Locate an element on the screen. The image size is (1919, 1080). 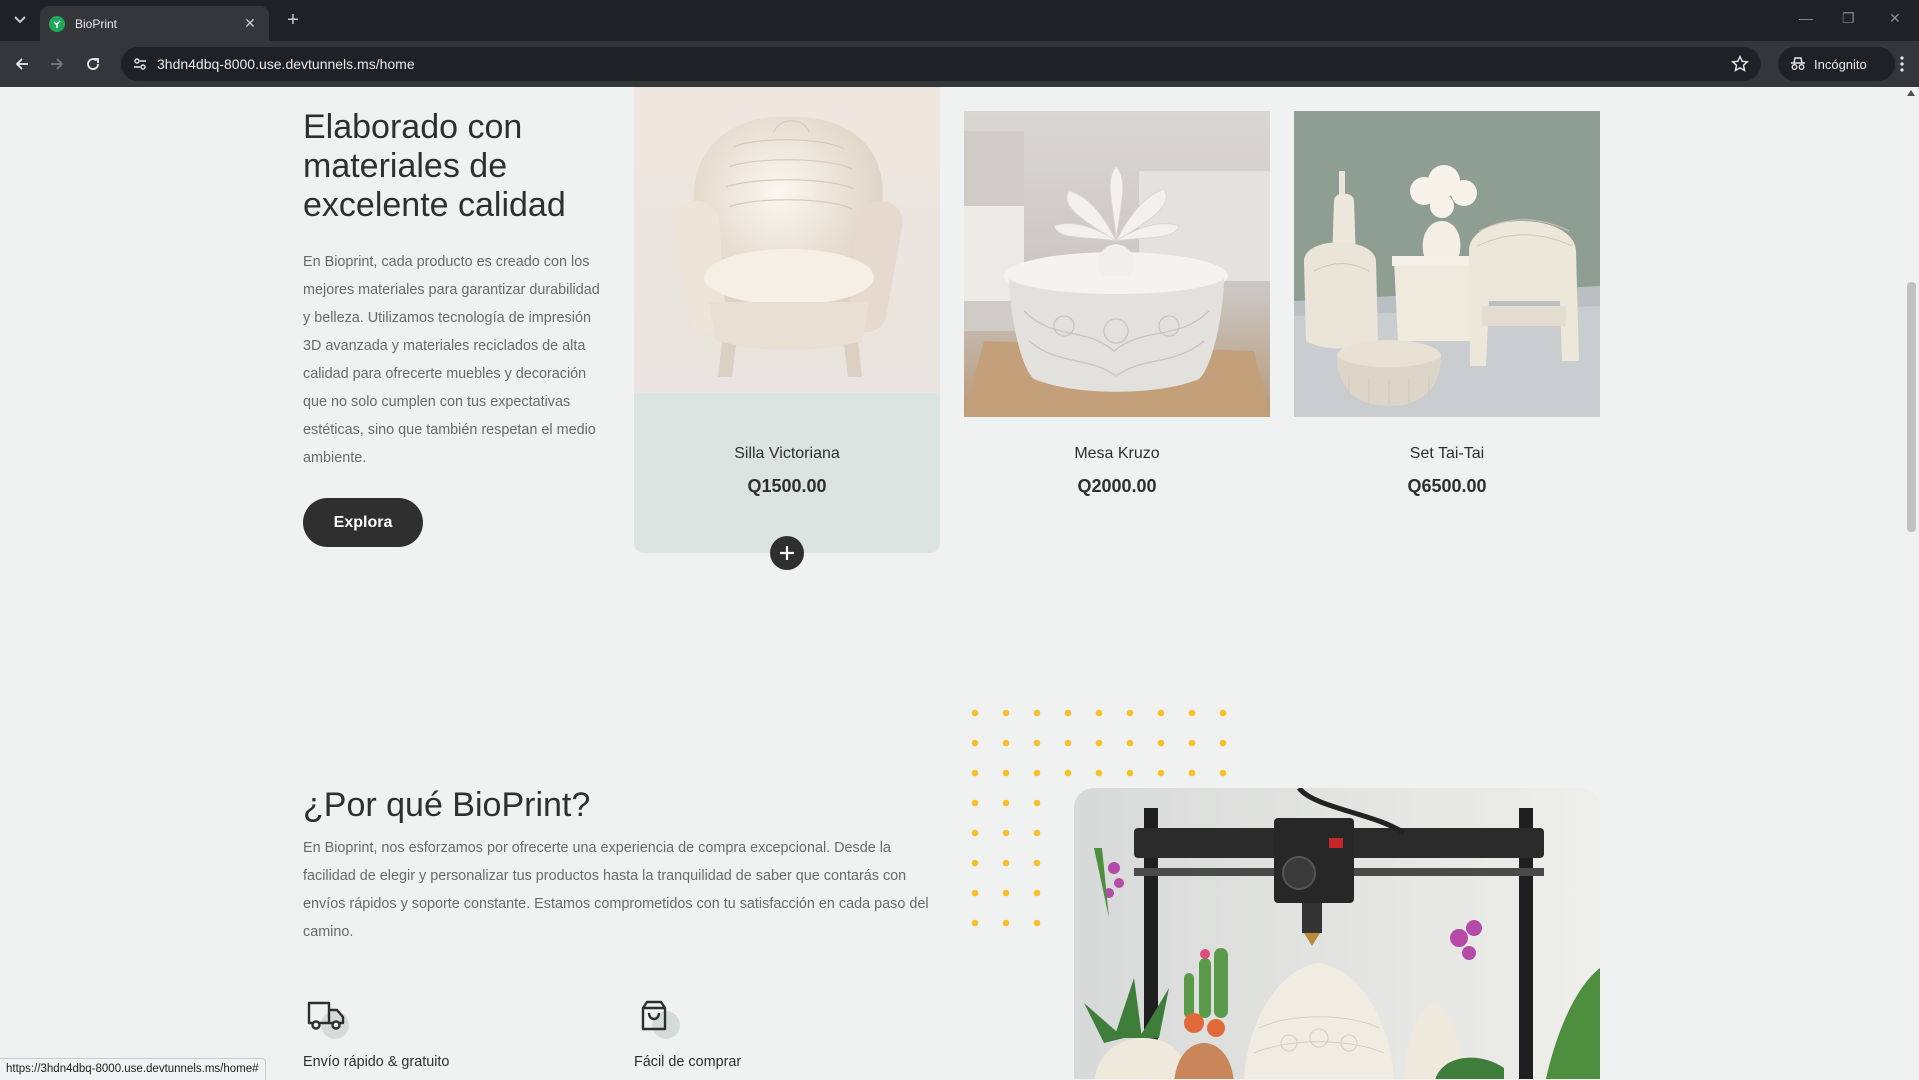
product-card: Mesa Kruzo Q2000.00 is located at coordinates (1117, 320).